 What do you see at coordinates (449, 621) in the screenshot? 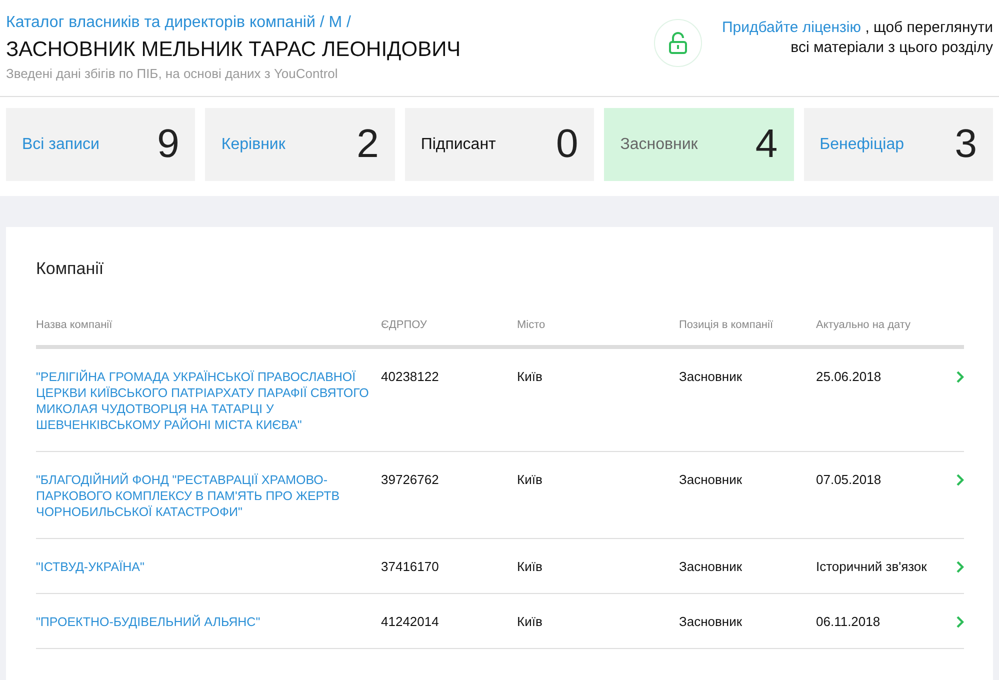
I see `table-cell: 41242014` at bounding box center [449, 621].